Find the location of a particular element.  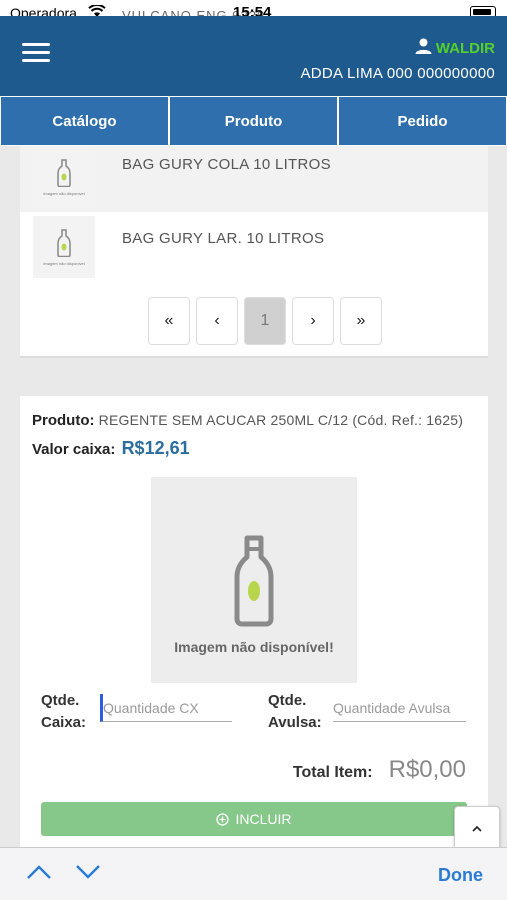

price-info: Valor caixa: R$12,61 is located at coordinates (111, 448).